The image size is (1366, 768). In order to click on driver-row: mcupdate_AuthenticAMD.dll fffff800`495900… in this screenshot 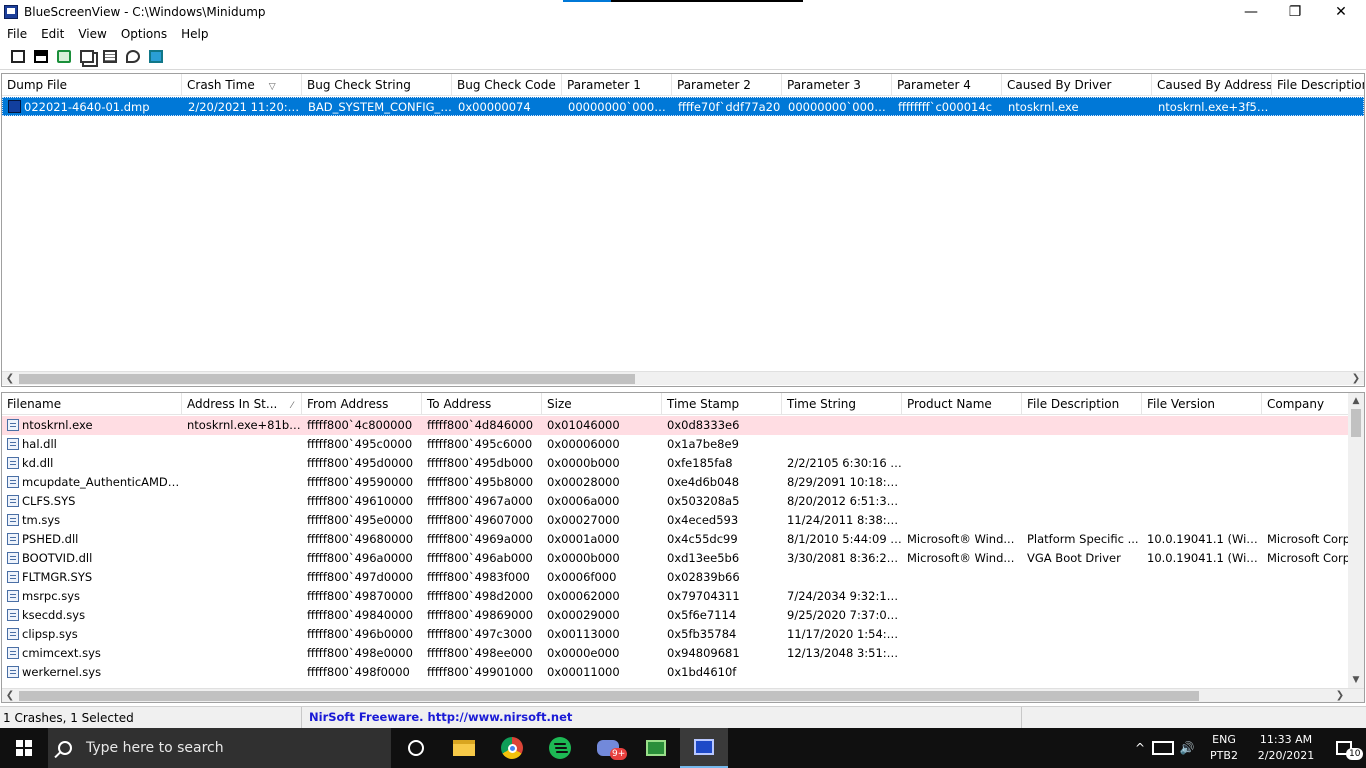, I will do `click(675, 482)`.